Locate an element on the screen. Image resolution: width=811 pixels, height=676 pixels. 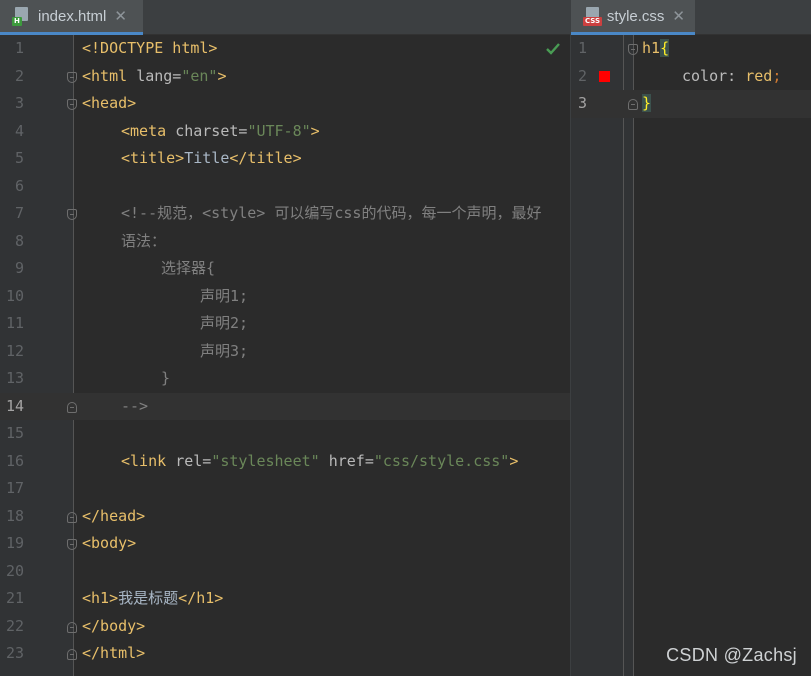
line-number: 7 is located at coordinates (19, 213).